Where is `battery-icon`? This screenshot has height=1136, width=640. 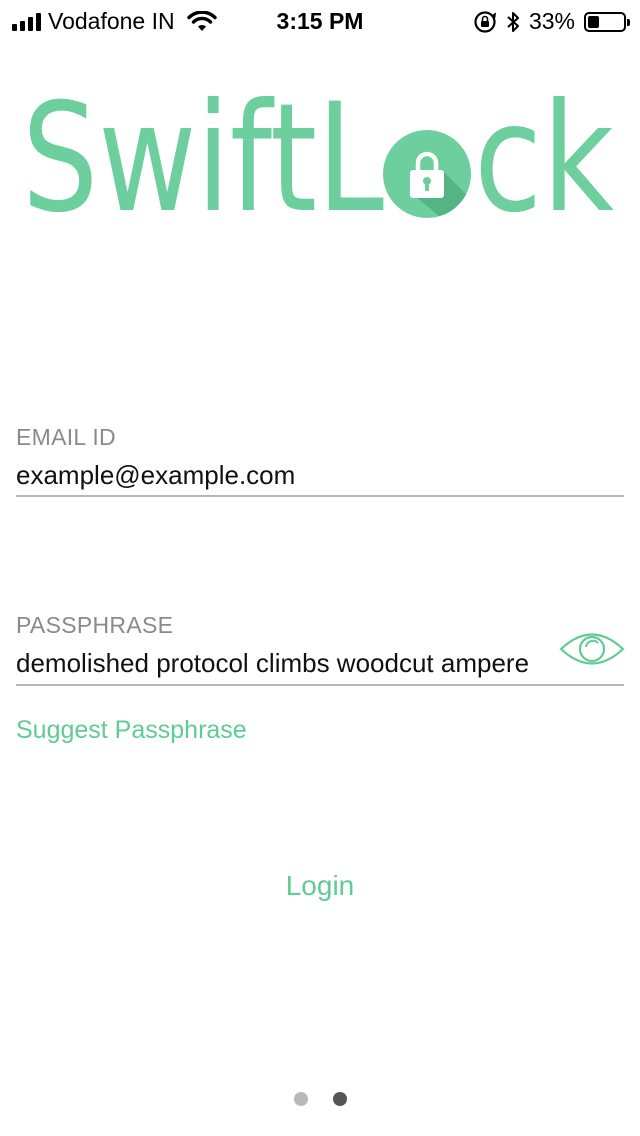
battery-icon is located at coordinates (607, 21).